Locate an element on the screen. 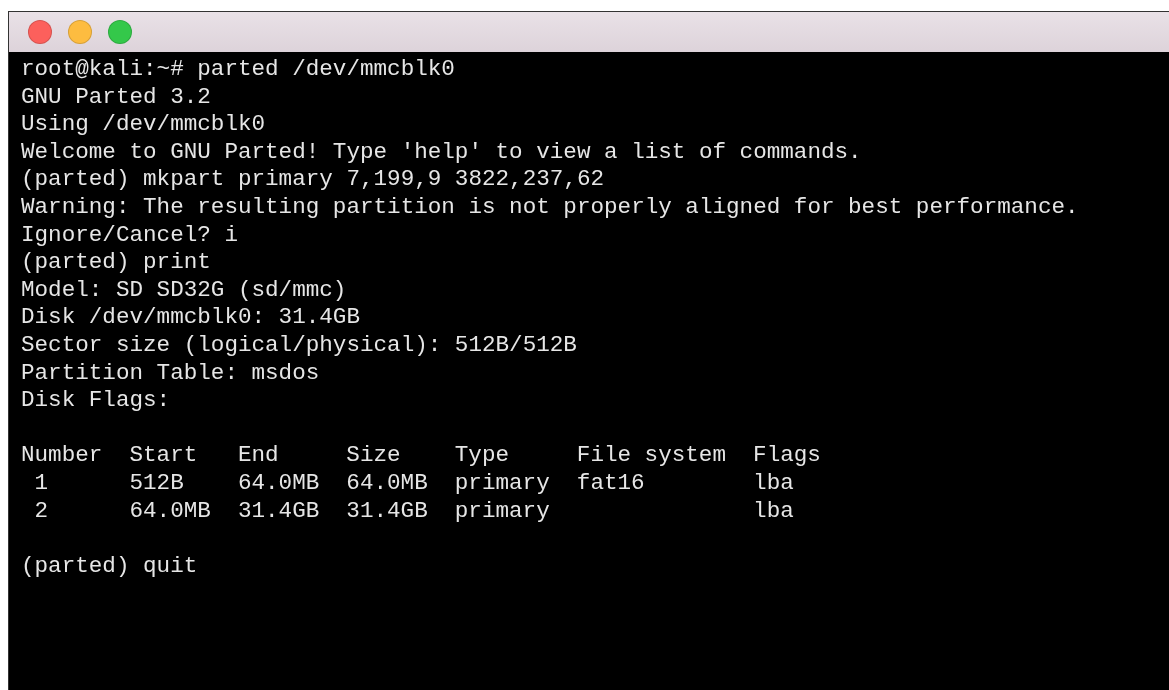 The height and width of the screenshot is (690, 1169). column-header: Type is located at coordinates (482, 455).